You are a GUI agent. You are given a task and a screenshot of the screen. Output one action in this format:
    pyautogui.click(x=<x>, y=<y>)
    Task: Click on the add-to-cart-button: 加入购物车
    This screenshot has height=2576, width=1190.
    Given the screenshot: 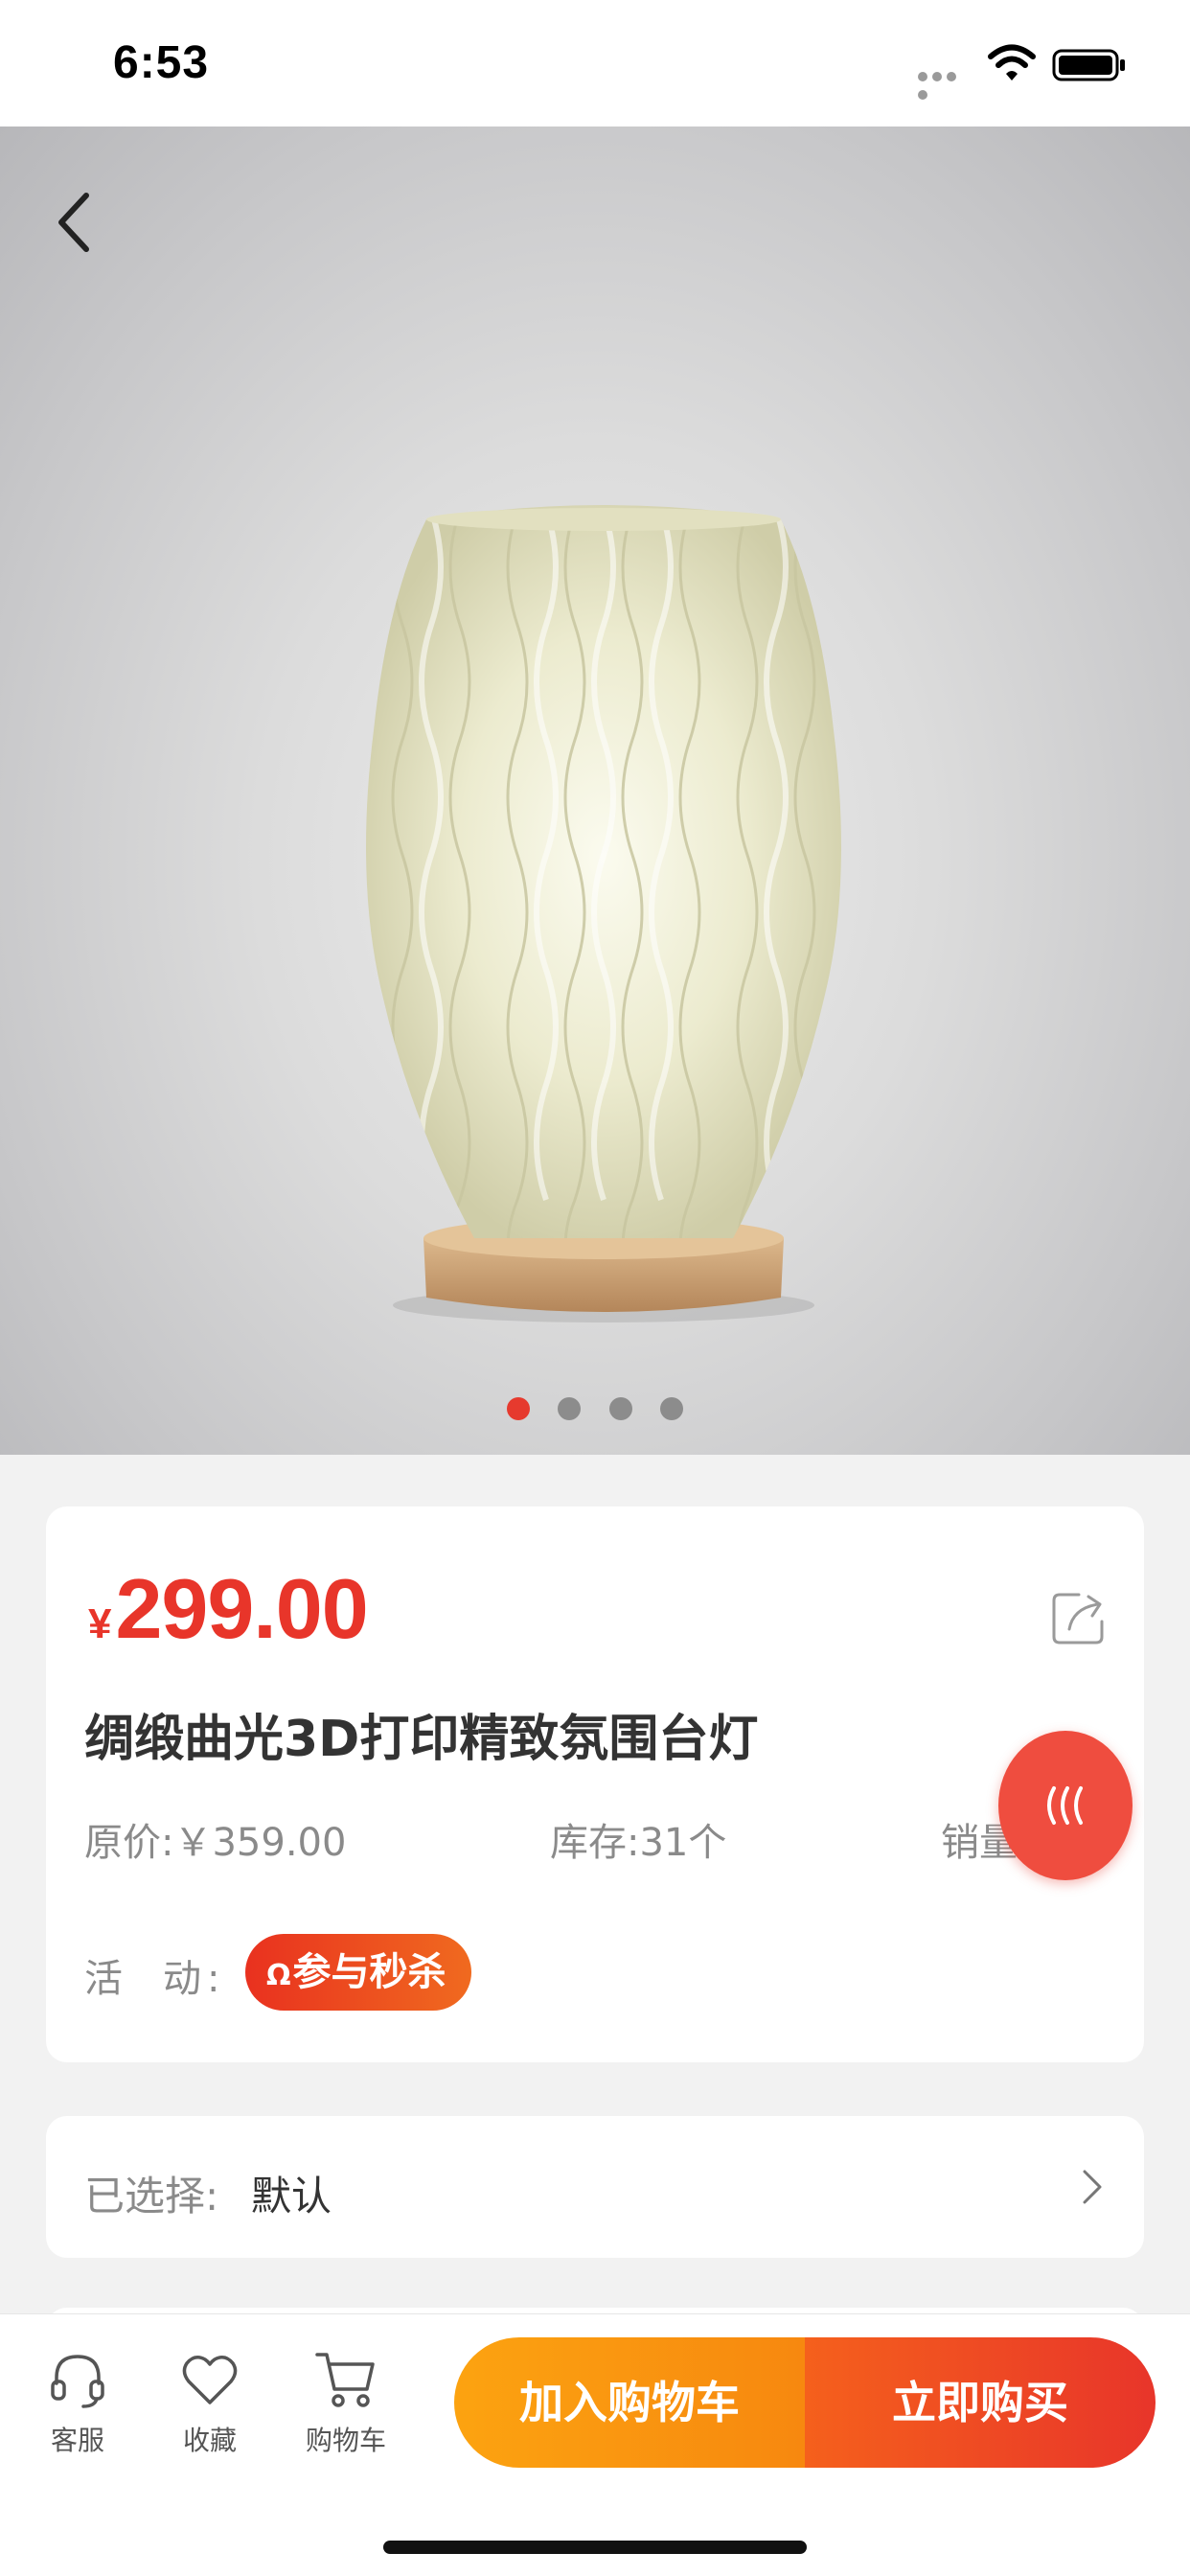 What is the action you would take?
    pyautogui.click(x=630, y=2402)
    